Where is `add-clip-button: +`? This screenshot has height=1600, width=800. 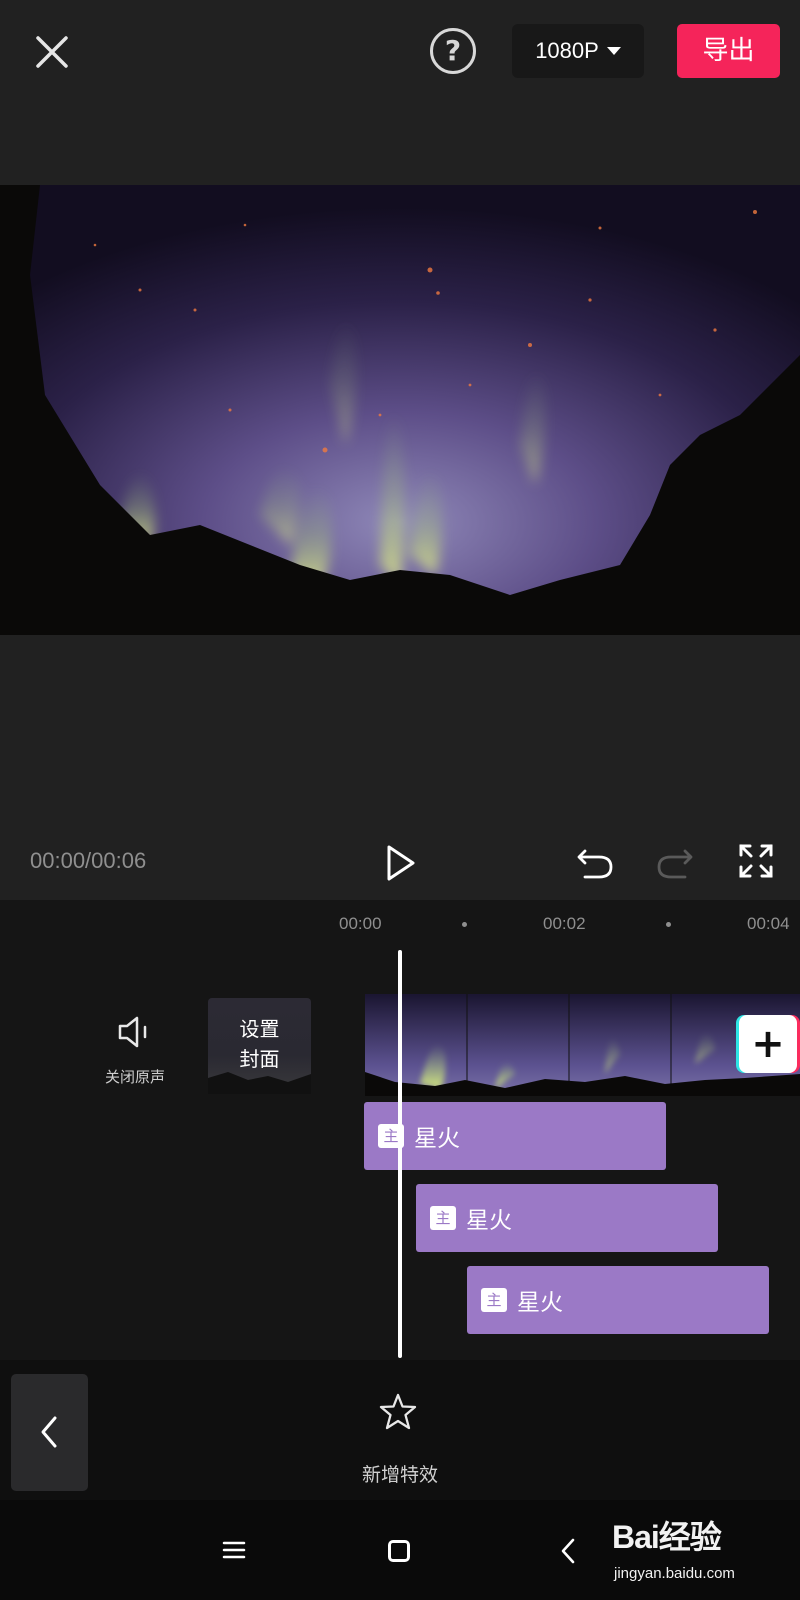 add-clip-button: + is located at coordinates (768, 1044).